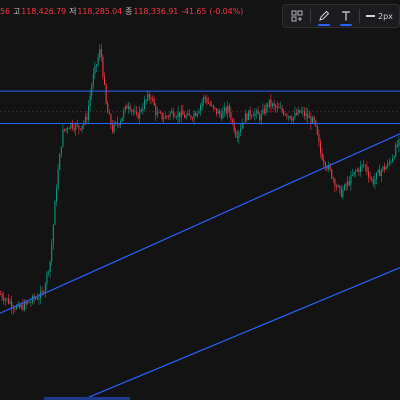 The width and height of the screenshot is (400, 400). What do you see at coordinates (44, 11) in the screenshot?
I see `high-value: 118,426.79` at bounding box center [44, 11].